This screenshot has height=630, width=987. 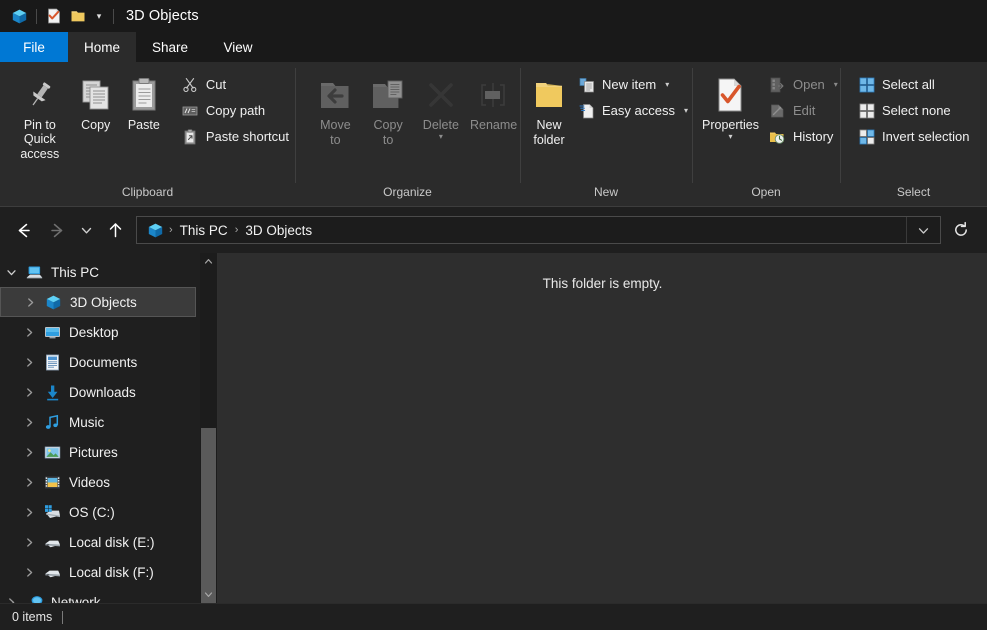 What do you see at coordinates (236, 136) in the screenshot?
I see `paste-shortcut-button: Paste shortcut` at bounding box center [236, 136].